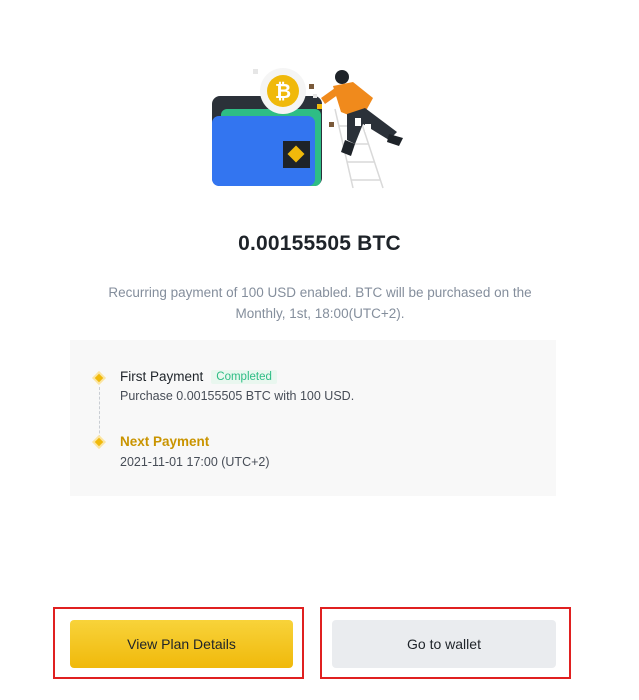  Describe the element at coordinates (307, 128) in the screenshot. I see `wallet-illustration: ₿` at that location.